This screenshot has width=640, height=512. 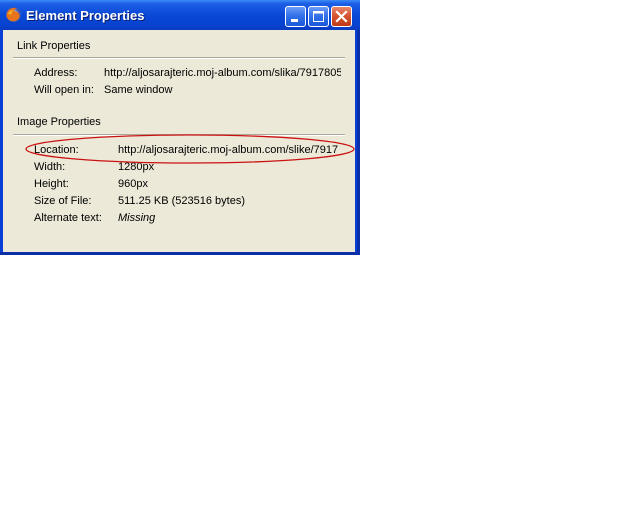 I want to click on image-properties-separator, so click(x=179, y=135).